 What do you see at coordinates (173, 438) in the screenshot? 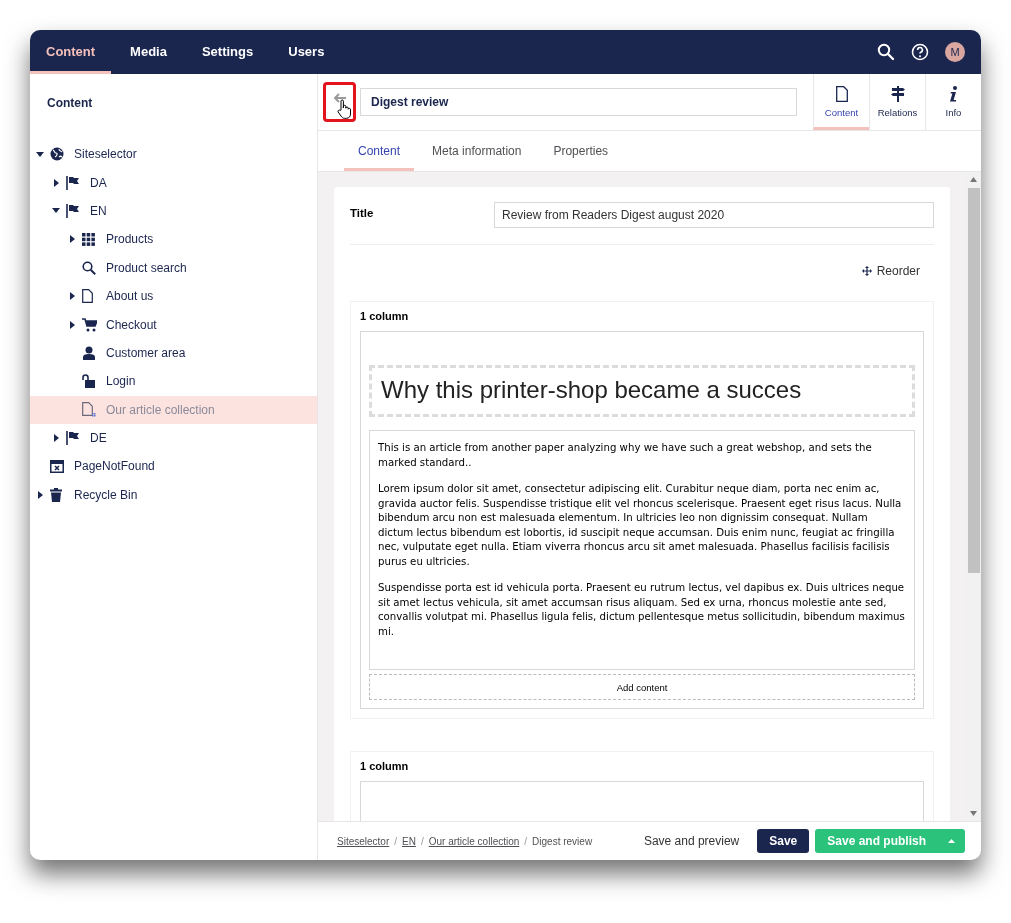
I see `tree-item: DE` at bounding box center [173, 438].